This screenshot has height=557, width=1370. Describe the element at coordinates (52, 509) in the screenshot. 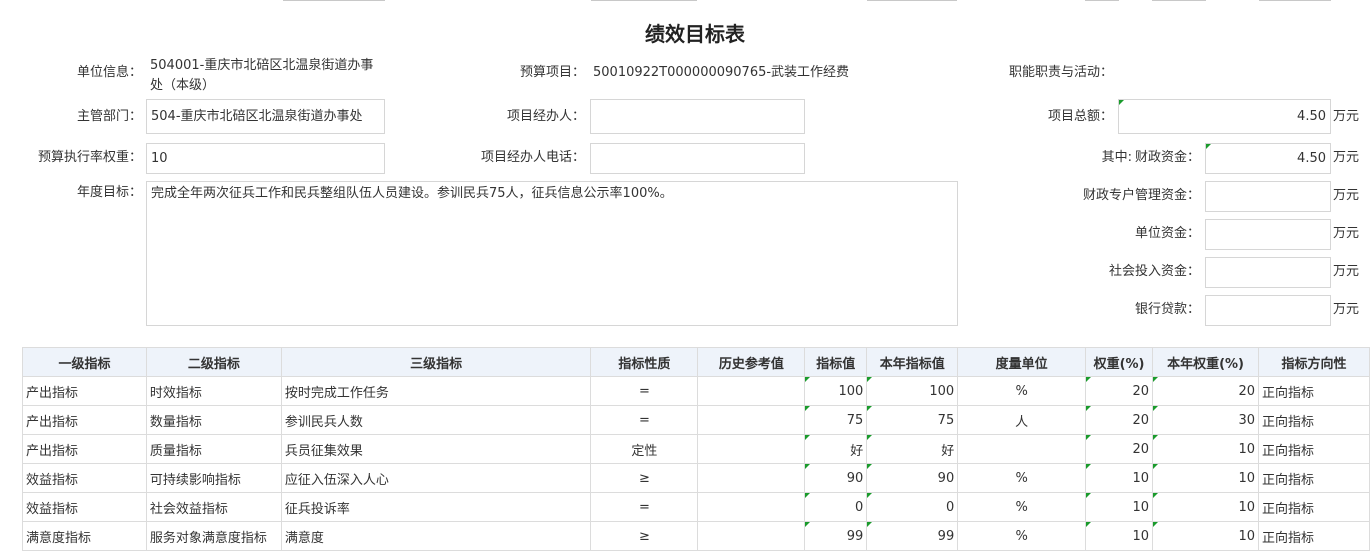

I see `level1-cell-text: 效益指标` at that location.